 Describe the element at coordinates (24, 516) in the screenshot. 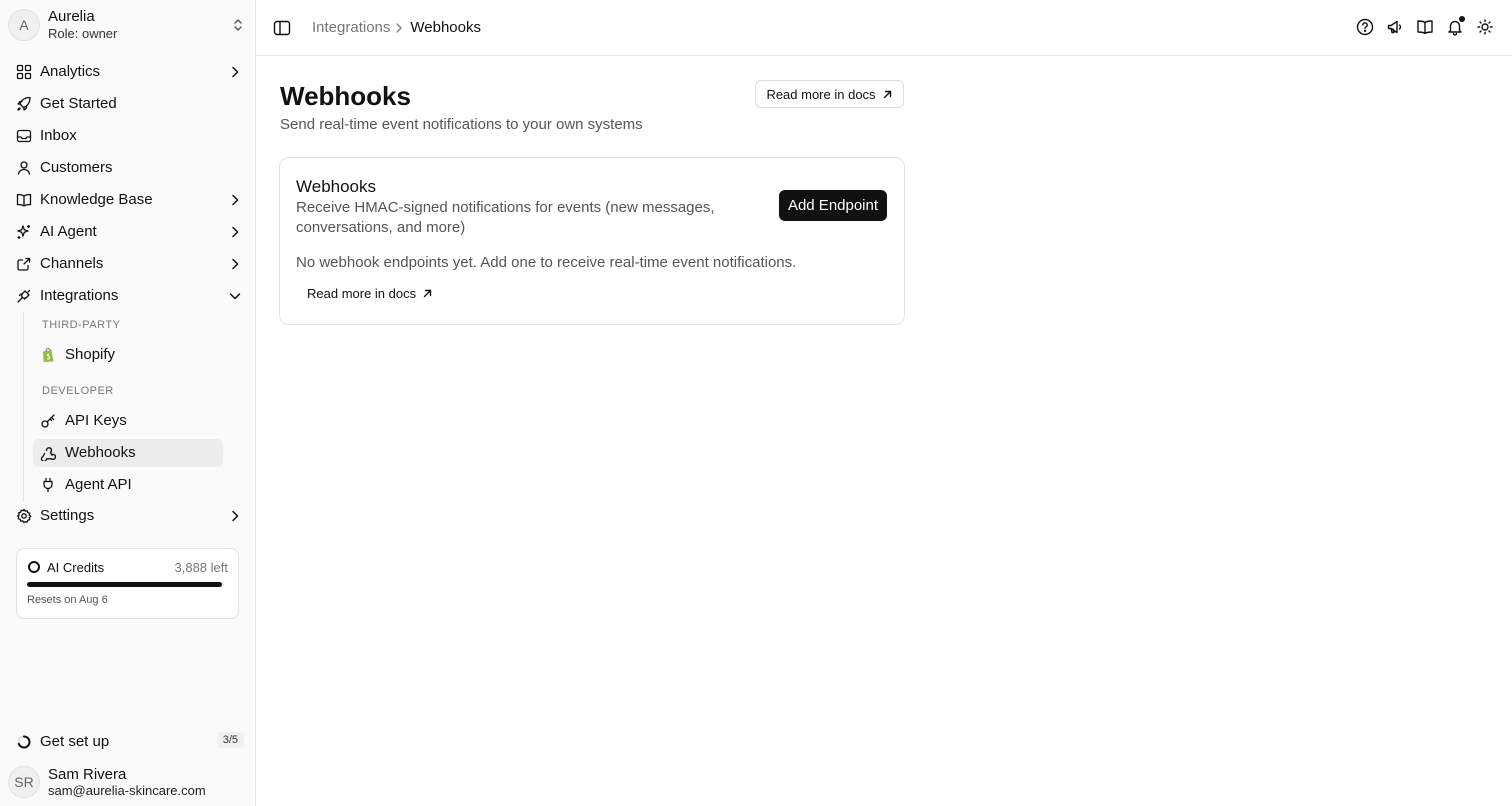

I see `gear-icon` at that location.